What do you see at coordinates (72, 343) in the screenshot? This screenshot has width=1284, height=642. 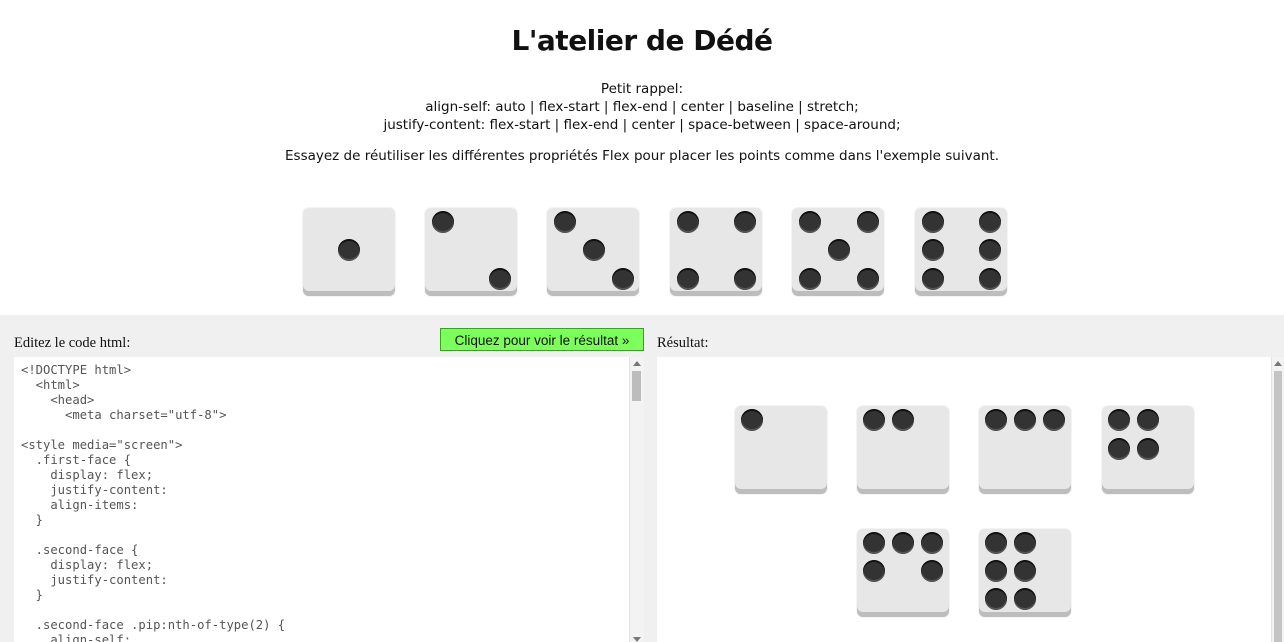 I see `editor-label: Editez le code html:` at bounding box center [72, 343].